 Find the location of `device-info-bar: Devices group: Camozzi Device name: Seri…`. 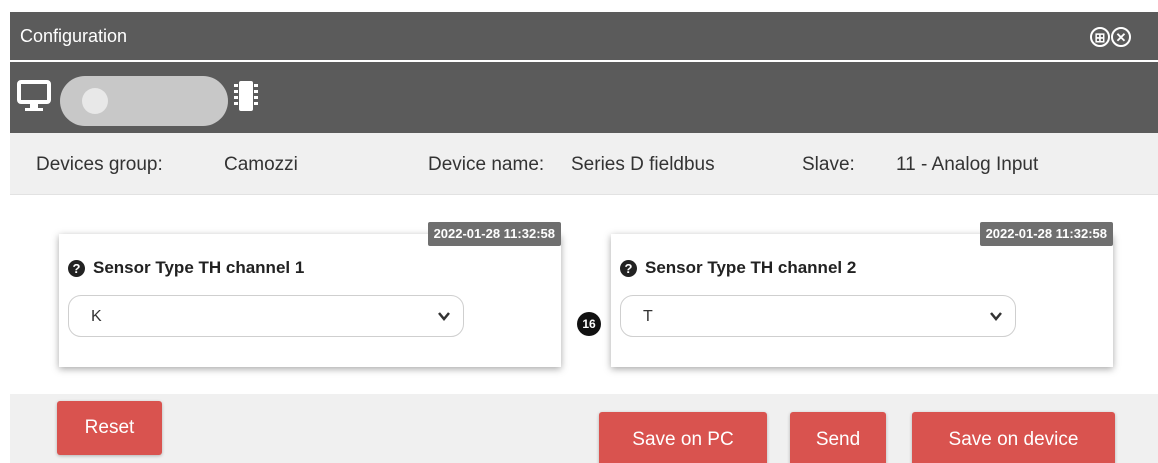

device-info-bar: Devices group: Camozzi Device name: Seri… is located at coordinates (584, 164).